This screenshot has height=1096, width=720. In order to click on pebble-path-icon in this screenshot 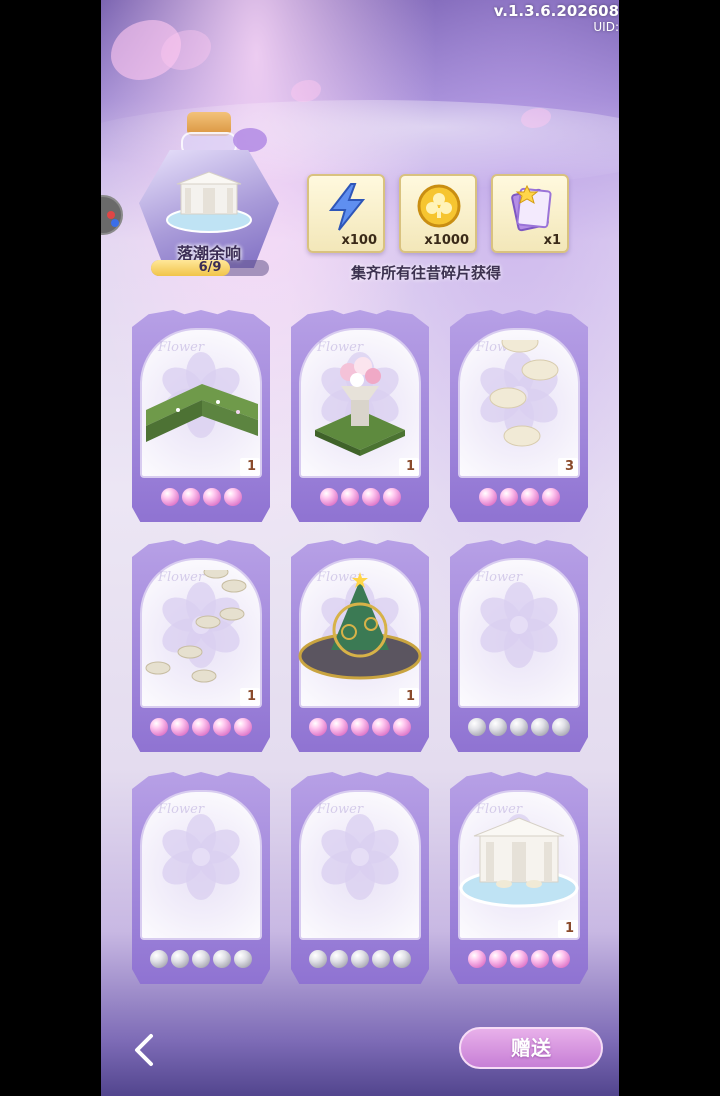, I will do `click(196, 626)`.